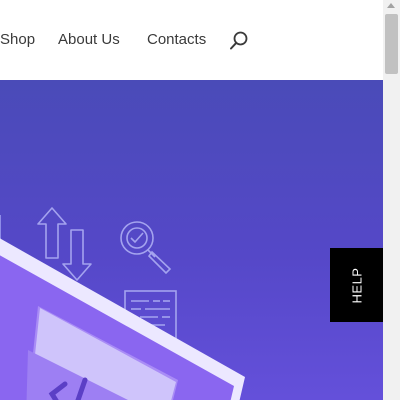 The image size is (400, 400). What do you see at coordinates (391, 44) in the screenshot?
I see `scrollbar-thumb` at bounding box center [391, 44].